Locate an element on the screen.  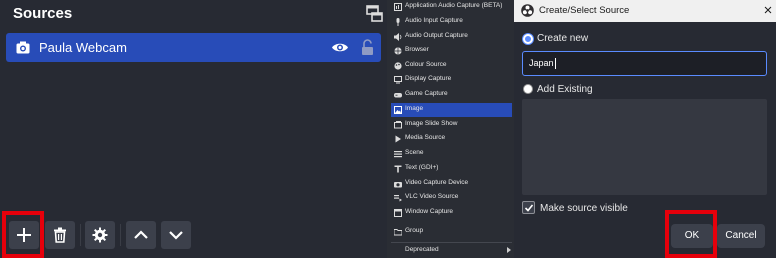
unlock-icon is located at coordinates (367, 47).